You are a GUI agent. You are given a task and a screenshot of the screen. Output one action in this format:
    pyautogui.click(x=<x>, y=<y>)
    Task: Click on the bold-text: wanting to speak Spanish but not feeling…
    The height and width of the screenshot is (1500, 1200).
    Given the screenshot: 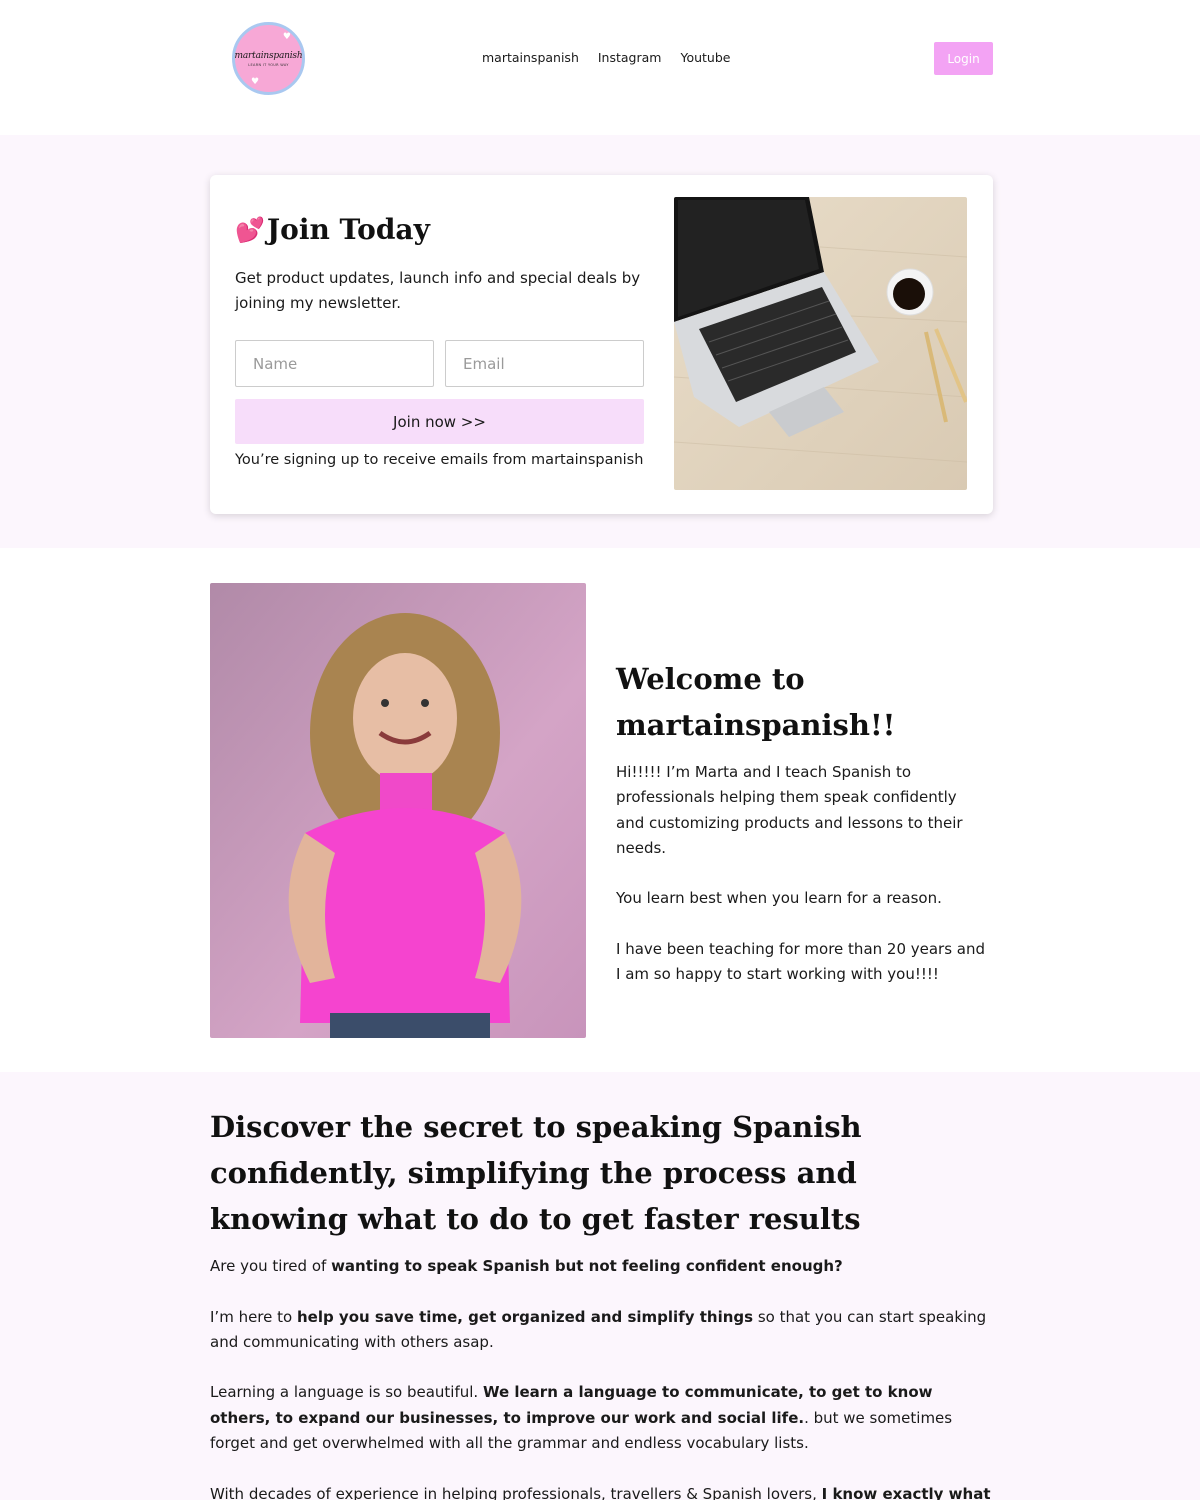 What is the action you would take?
    pyautogui.click(x=587, y=1266)
    